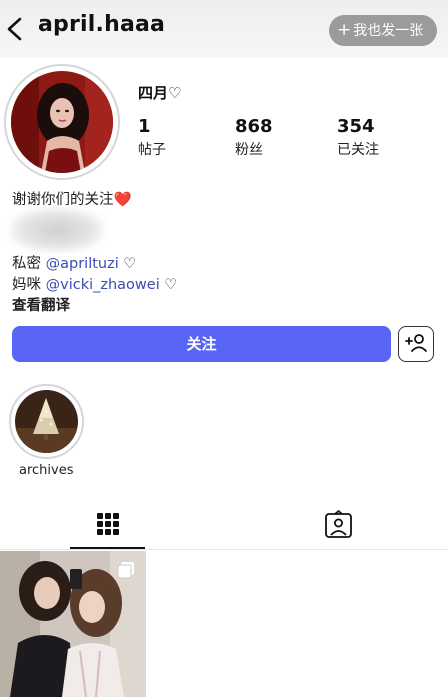 Image resolution: width=448 pixels, height=697 pixels. What do you see at coordinates (103, 285) in the screenshot?
I see `mention-link-vicki: @vicki_zhaowei` at bounding box center [103, 285].